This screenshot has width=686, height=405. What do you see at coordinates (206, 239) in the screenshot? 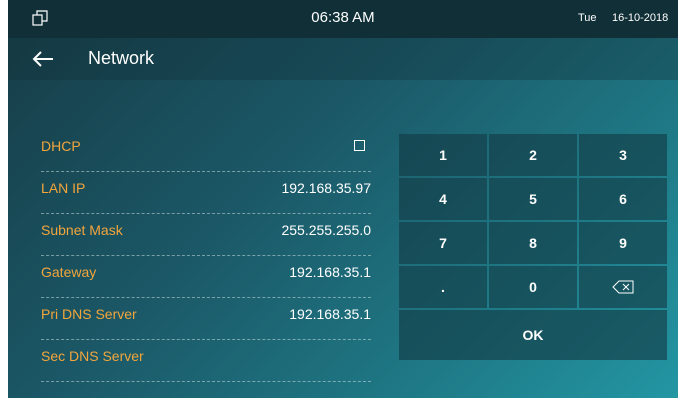
I see `subnet-mask-row: Subnet Mask 255.255.255.0` at bounding box center [206, 239].